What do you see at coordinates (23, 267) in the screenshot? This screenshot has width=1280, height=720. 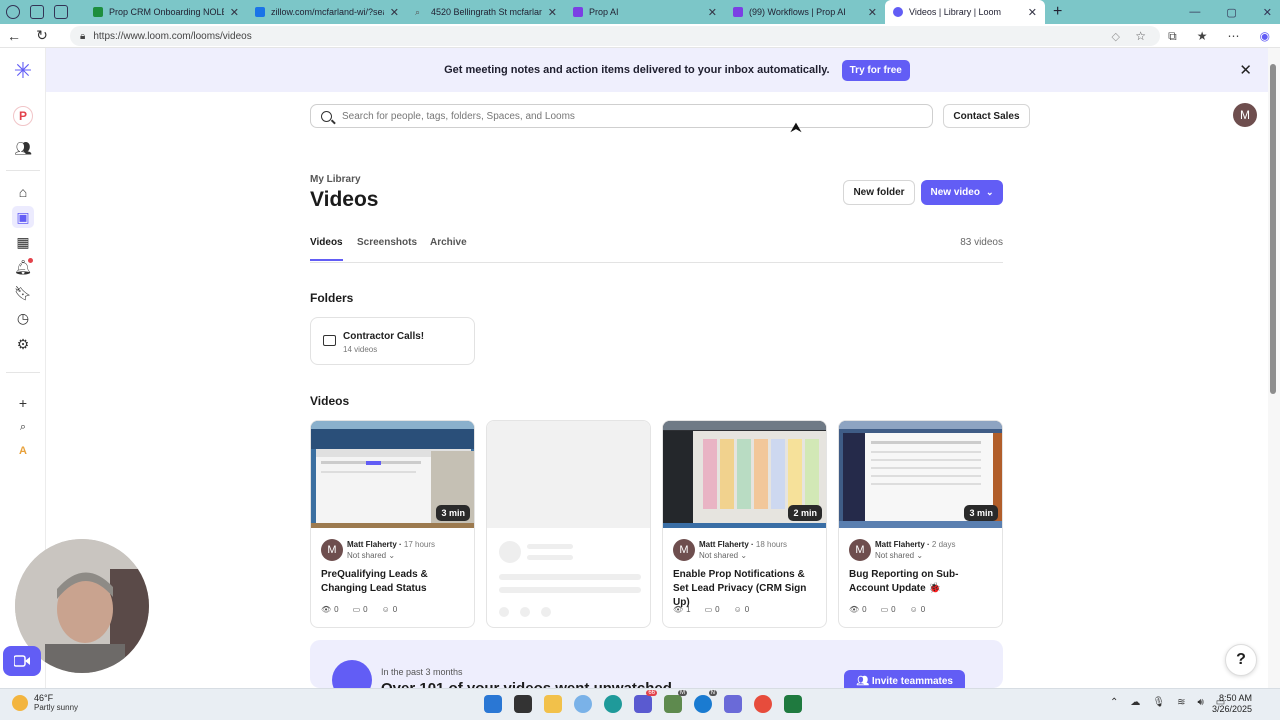 I see `notifications-icon: 🔔︎` at bounding box center [23, 267].